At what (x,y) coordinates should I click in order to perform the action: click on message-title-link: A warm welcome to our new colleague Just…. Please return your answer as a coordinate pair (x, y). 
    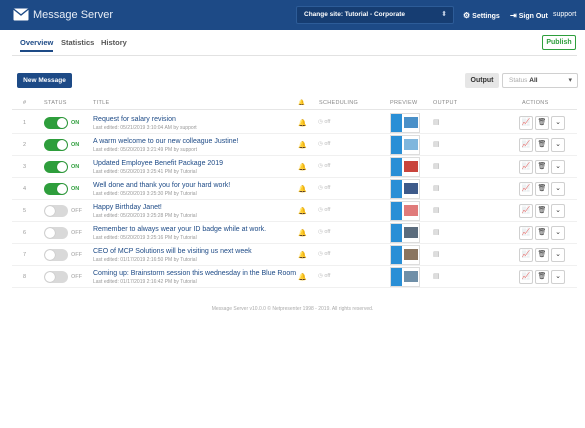
    Looking at the image, I should click on (166, 141).